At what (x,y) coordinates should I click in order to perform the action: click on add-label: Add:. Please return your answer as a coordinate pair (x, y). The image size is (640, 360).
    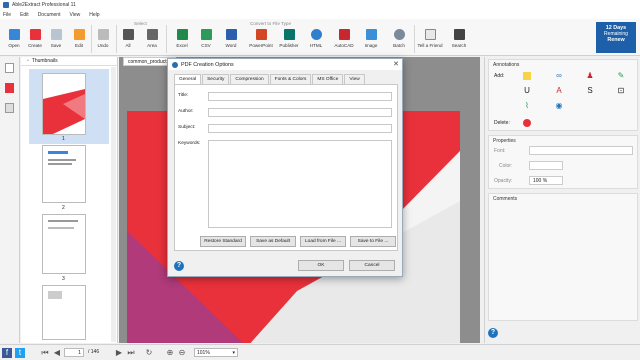
    Looking at the image, I should click on (499, 76).